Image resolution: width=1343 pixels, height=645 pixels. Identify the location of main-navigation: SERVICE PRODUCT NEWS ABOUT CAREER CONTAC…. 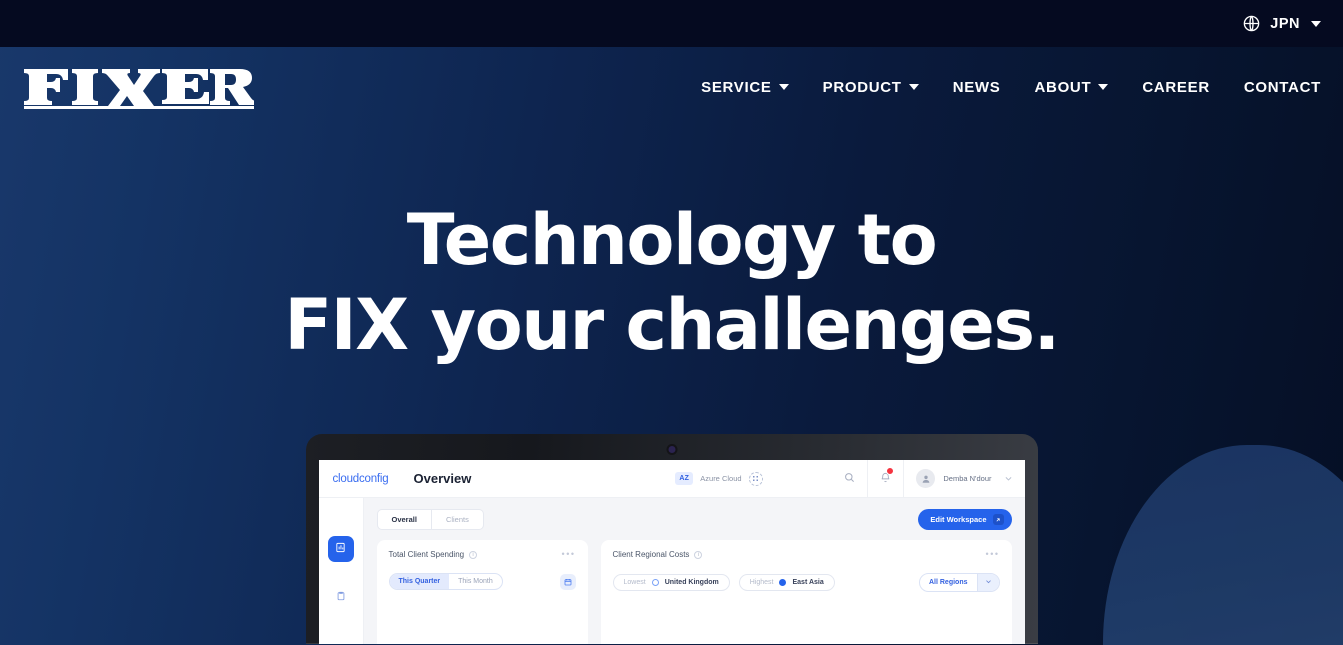
(1002, 87).